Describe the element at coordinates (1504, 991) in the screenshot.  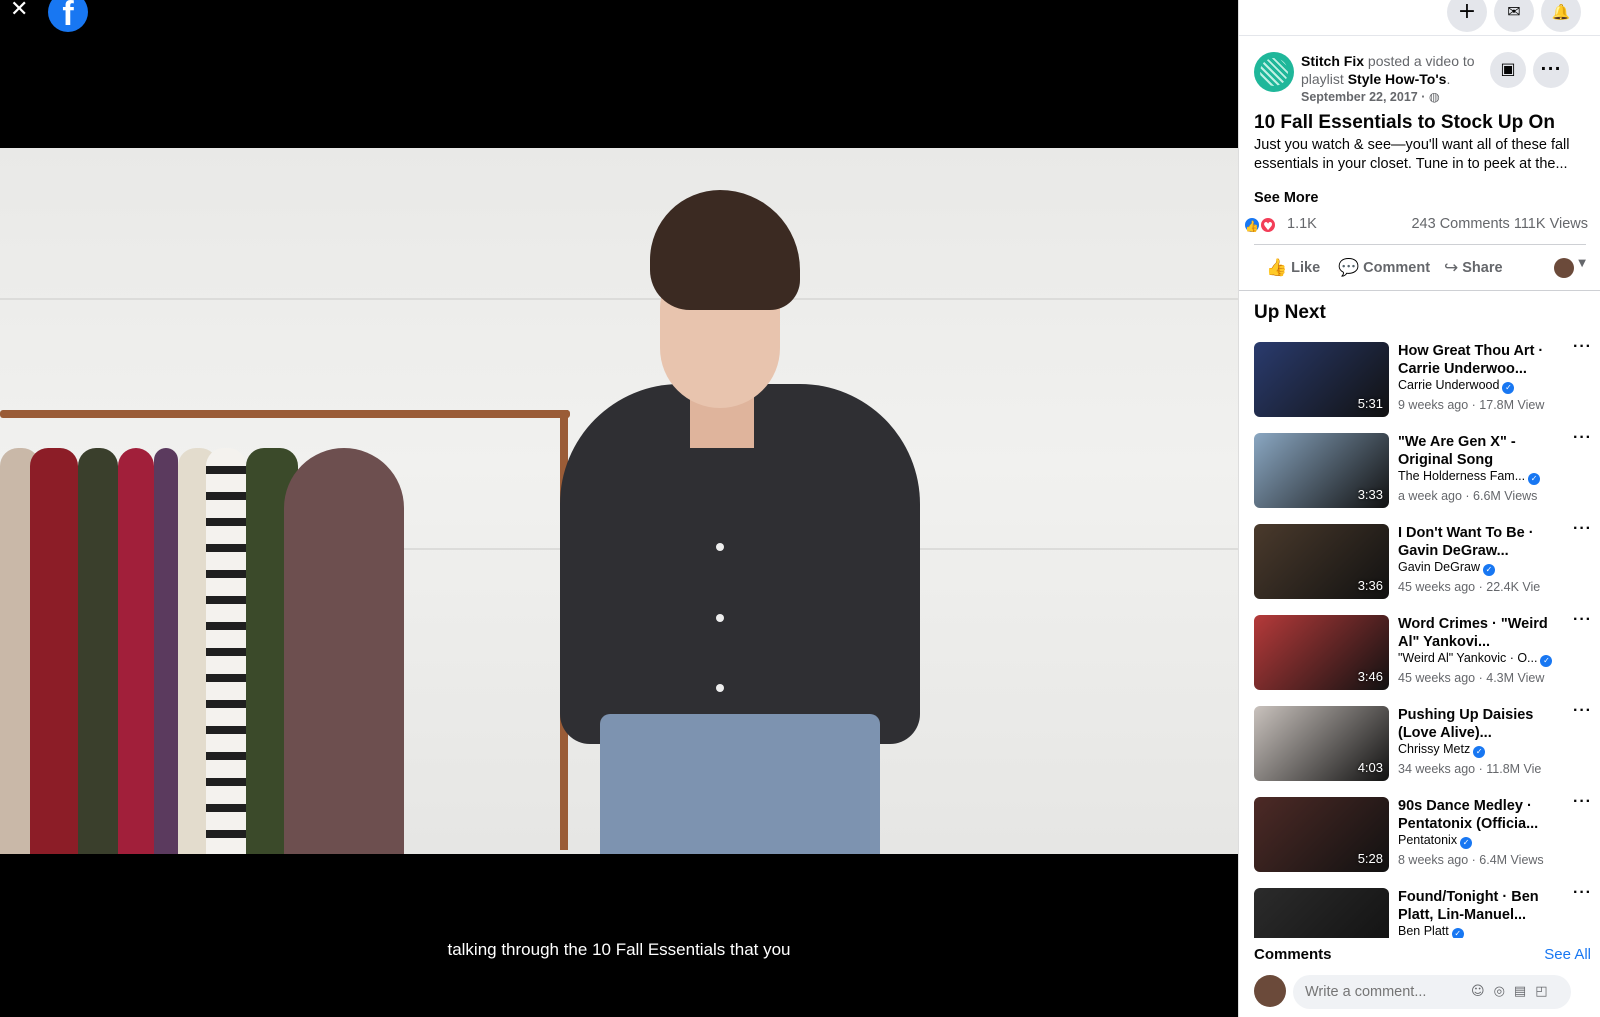
I see `camera-icon: ◎` at that location.